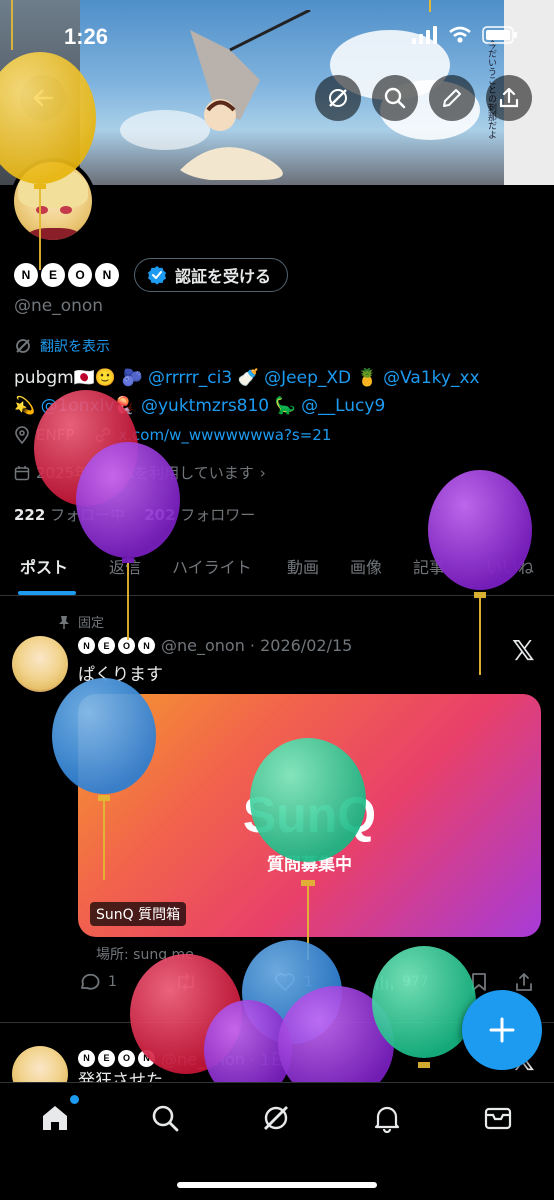 The image size is (554, 1200). What do you see at coordinates (66, 210) in the screenshot?
I see `avatar-eye` at bounding box center [66, 210].